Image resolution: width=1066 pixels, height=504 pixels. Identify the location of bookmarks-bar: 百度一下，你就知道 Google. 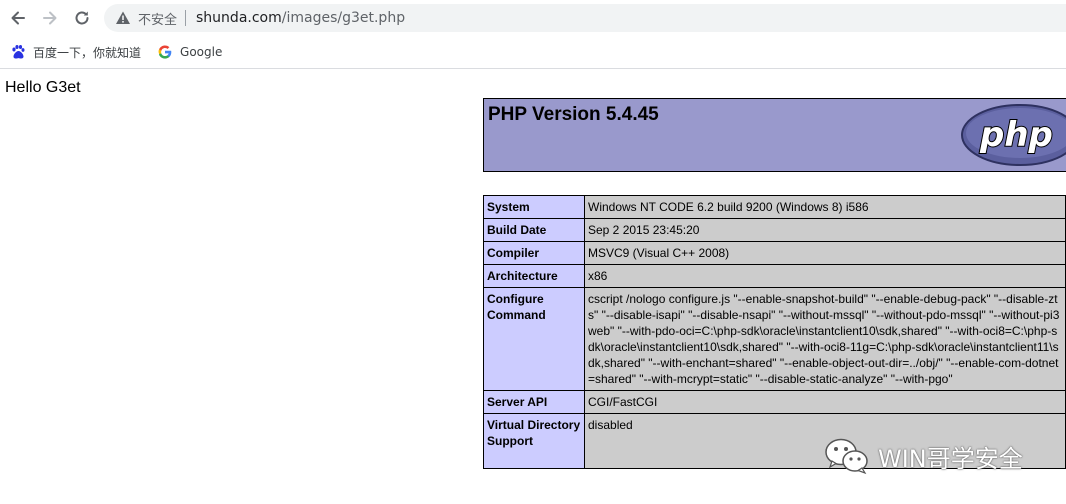
(533, 52).